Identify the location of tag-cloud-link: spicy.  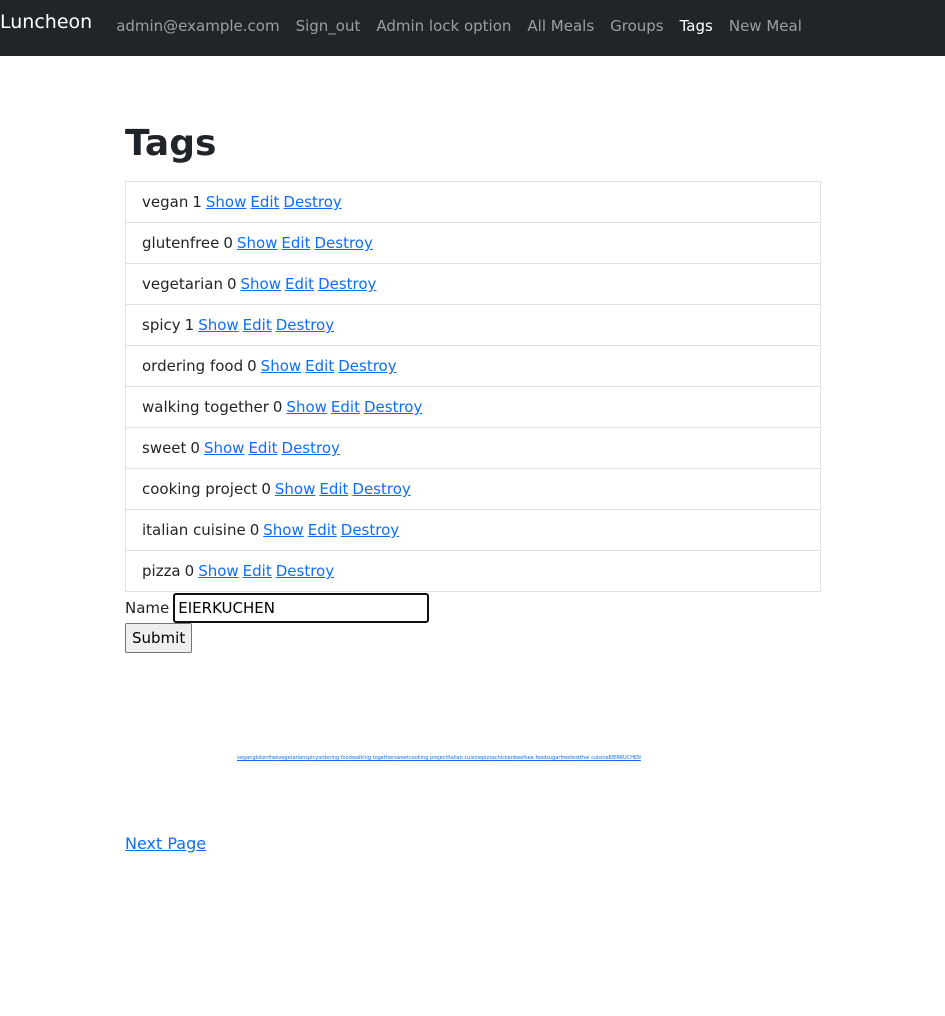
(311, 758).